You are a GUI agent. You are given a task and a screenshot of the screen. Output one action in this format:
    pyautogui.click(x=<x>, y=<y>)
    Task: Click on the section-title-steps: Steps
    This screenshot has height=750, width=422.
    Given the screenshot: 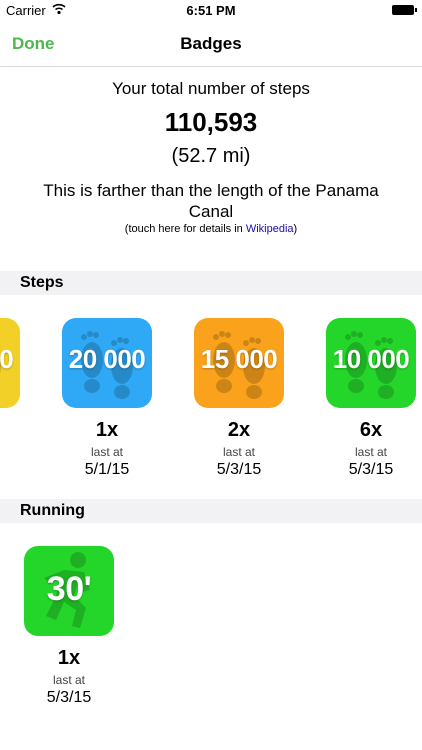 What is the action you would take?
    pyautogui.click(x=42, y=282)
    